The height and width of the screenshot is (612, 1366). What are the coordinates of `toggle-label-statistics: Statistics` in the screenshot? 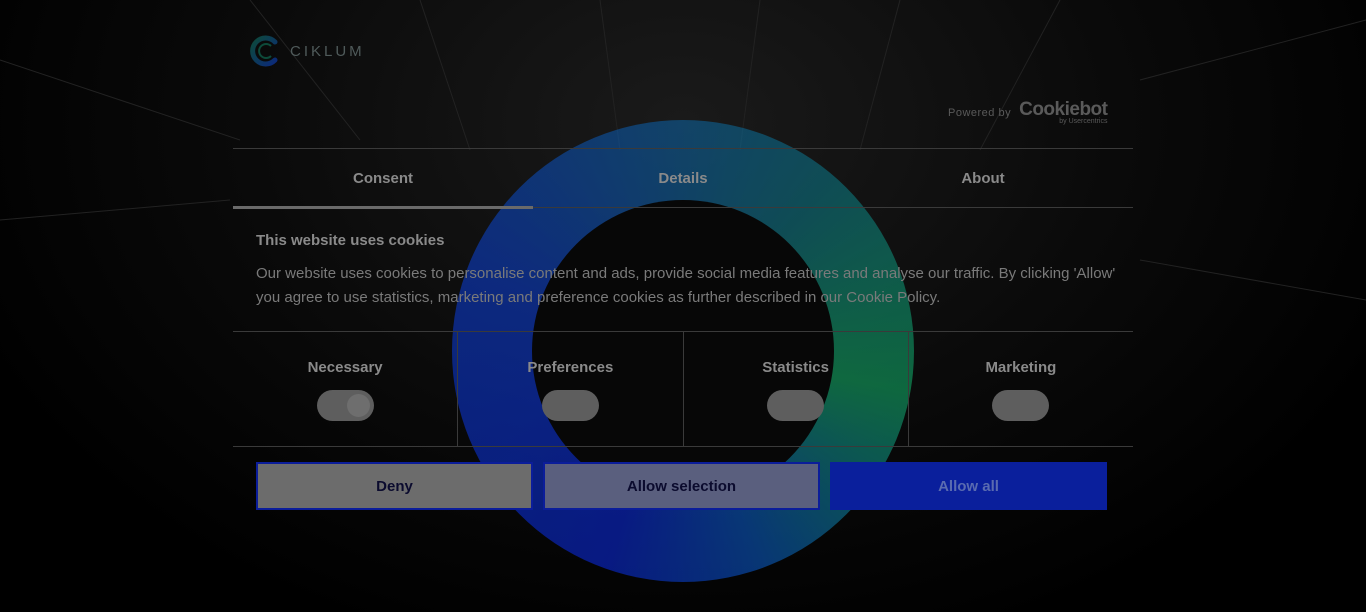 It's located at (795, 367).